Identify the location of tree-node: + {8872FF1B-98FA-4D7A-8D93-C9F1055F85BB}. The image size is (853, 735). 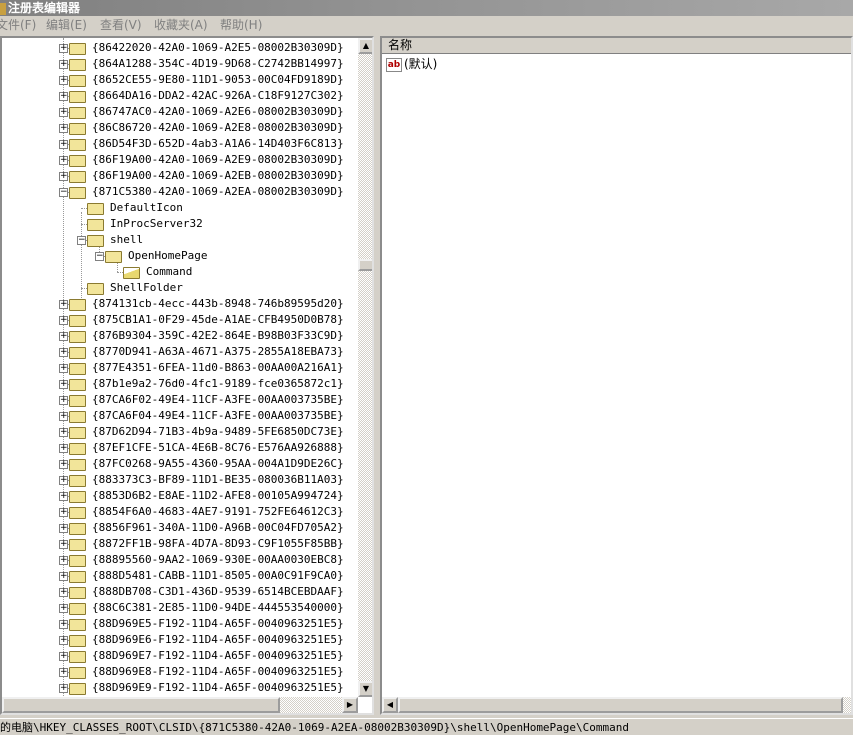
(180, 544).